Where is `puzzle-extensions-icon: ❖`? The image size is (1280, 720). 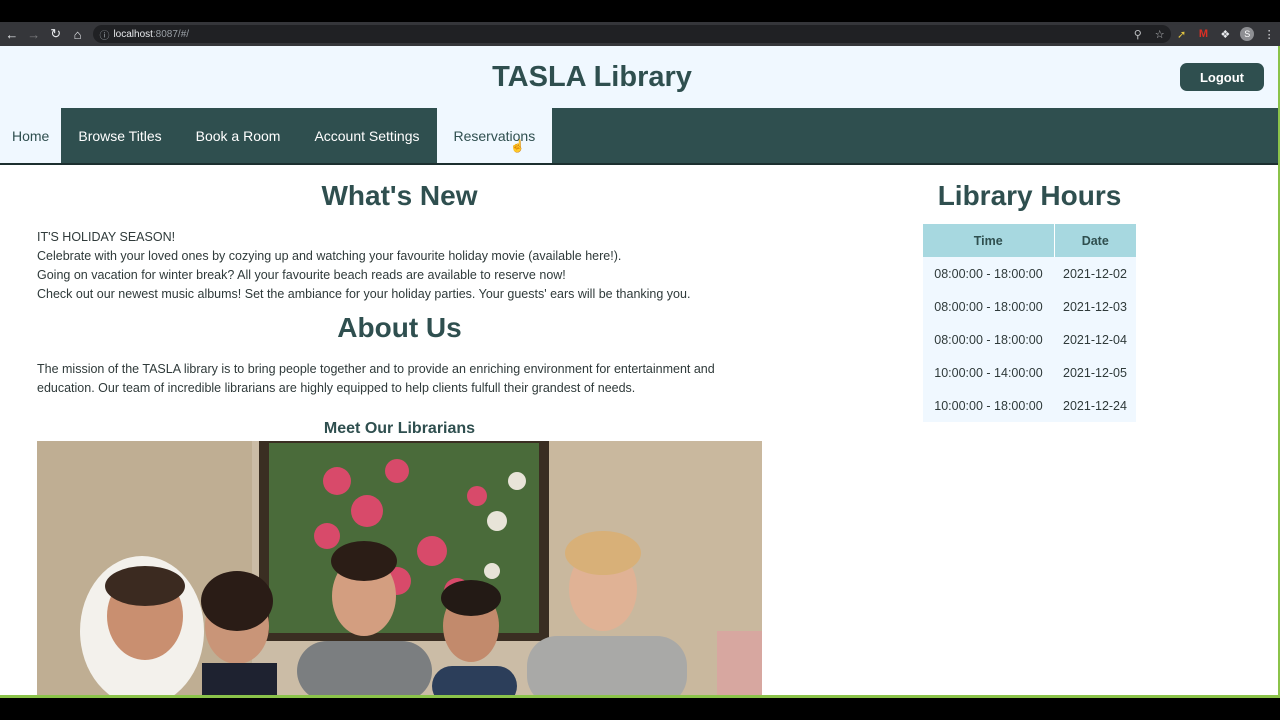 puzzle-extensions-icon: ❖ is located at coordinates (1225, 34).